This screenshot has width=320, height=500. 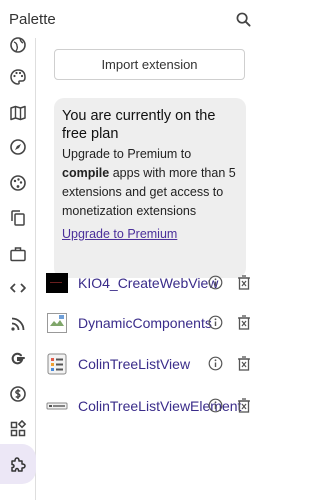 I want to click on extension-name: ColinTreeListView, so click(x=134, y=364).